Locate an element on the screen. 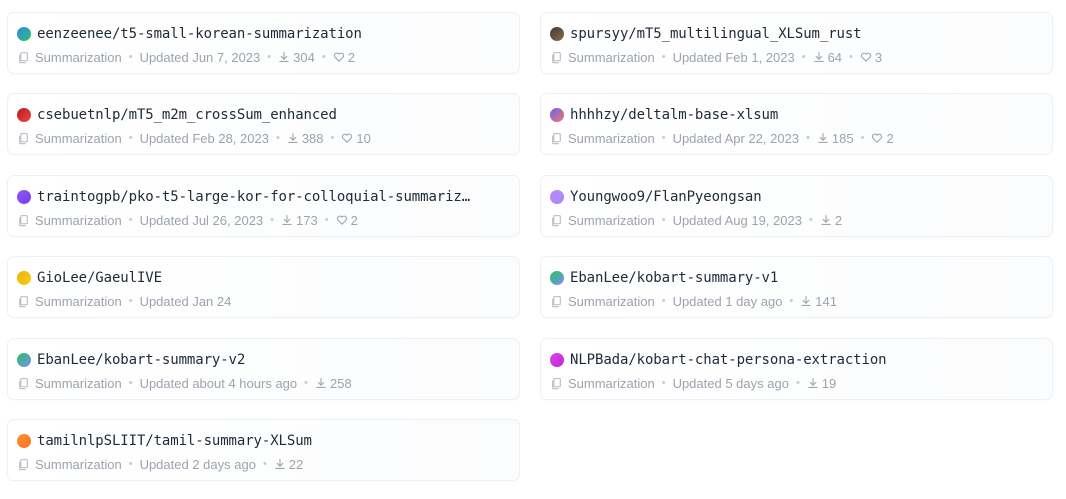 This screenshot has height=499, width=1066. downloads-stat: 22 is located at coordinates (288, 464).